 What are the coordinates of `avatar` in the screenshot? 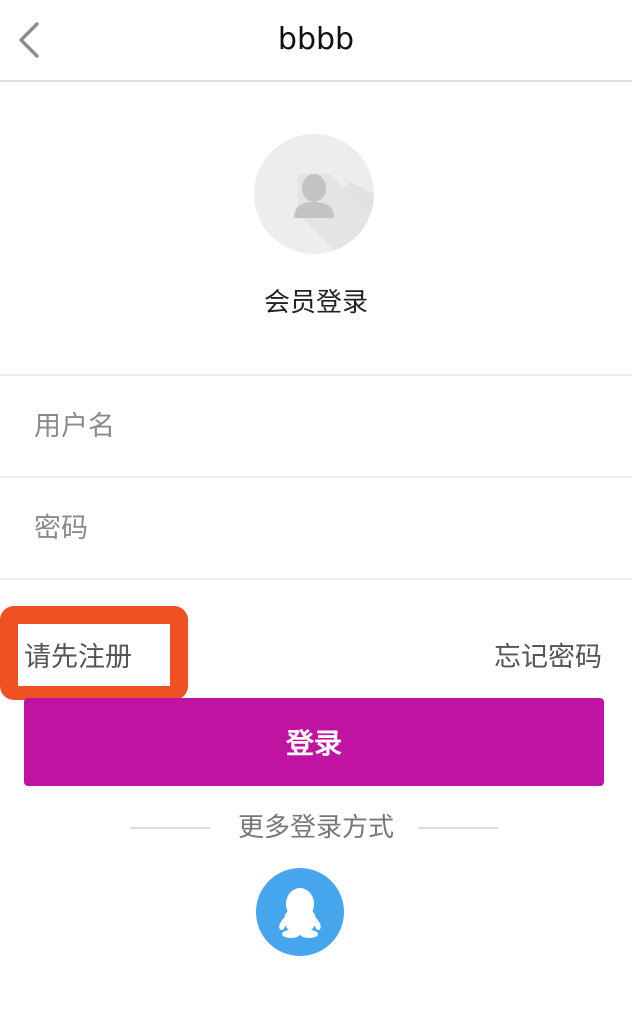 It's located at (314, 194).